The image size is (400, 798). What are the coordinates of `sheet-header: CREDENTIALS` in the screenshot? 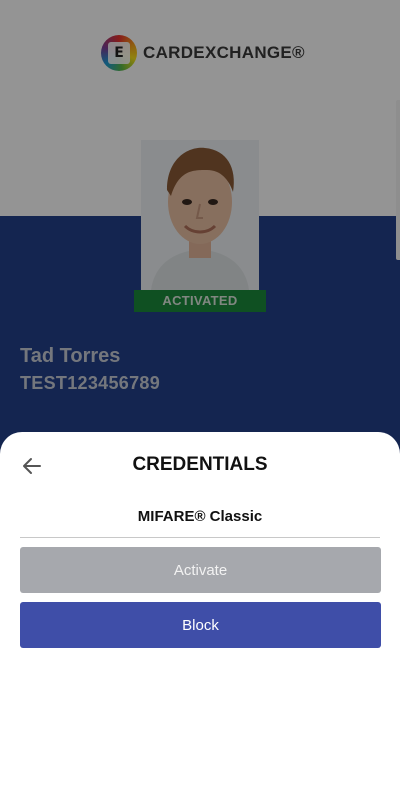 It's located at (200, 465).